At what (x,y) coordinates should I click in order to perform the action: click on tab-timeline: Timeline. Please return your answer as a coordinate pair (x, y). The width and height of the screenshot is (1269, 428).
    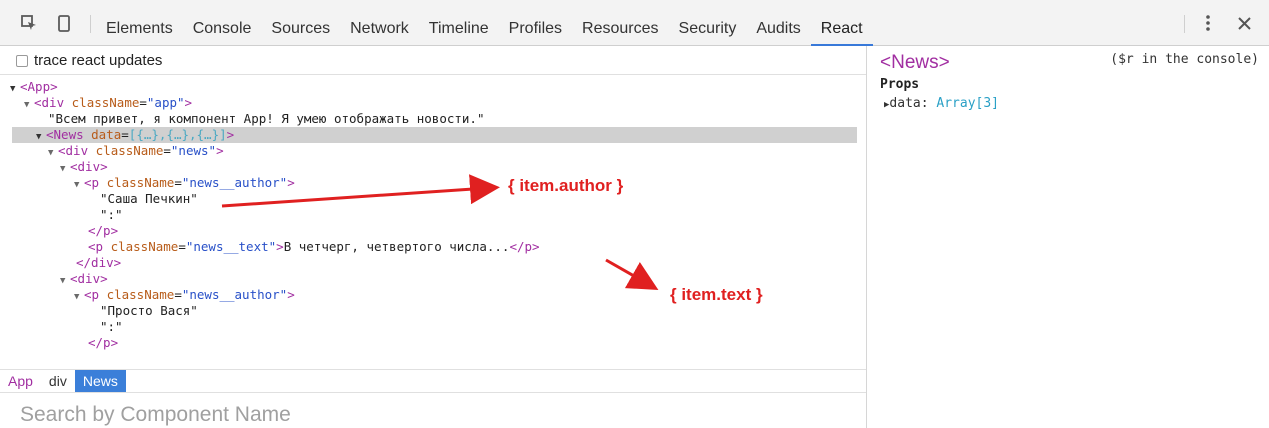
    Looking at the image, I should click on (459, 23).